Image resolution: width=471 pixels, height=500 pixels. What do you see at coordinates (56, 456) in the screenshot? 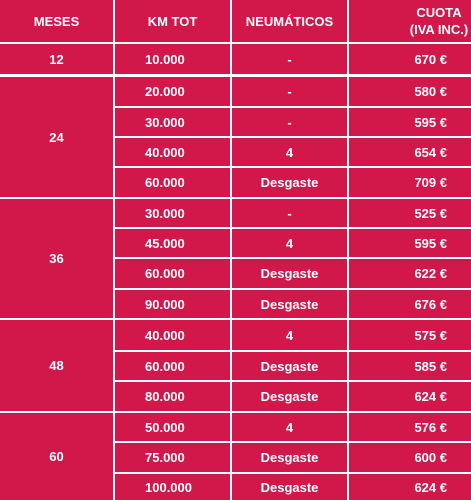
I see `meses-cell: 60` at bounding box center [56, 456].